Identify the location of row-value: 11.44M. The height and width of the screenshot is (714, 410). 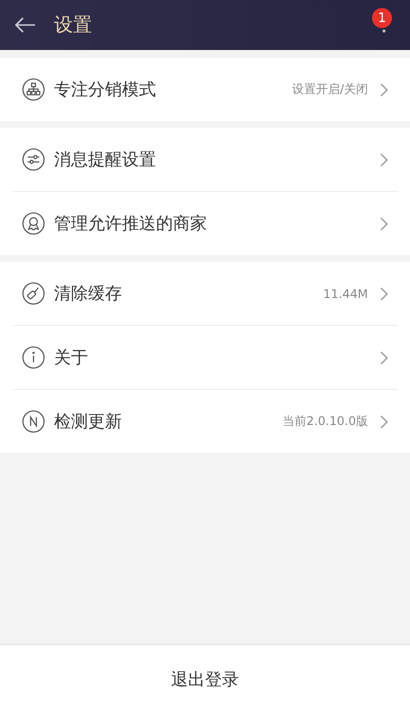
(345, 293).